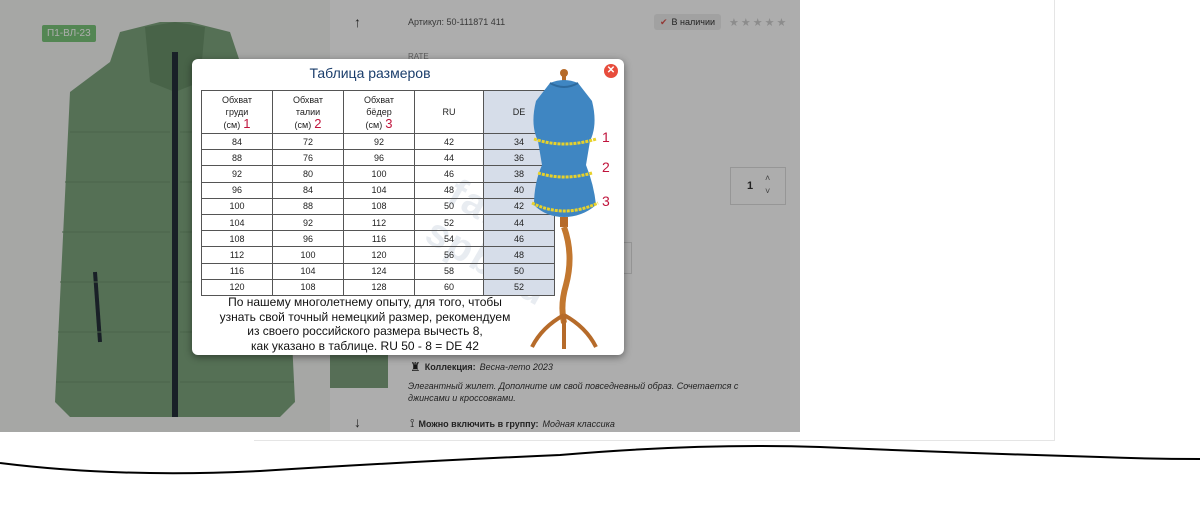 The width and height of the screenshot is (1200, 505). Describe the element at coordinates (378, 174) in the screenshot. I see `table-row: 92 80 100 46 38` at that location.